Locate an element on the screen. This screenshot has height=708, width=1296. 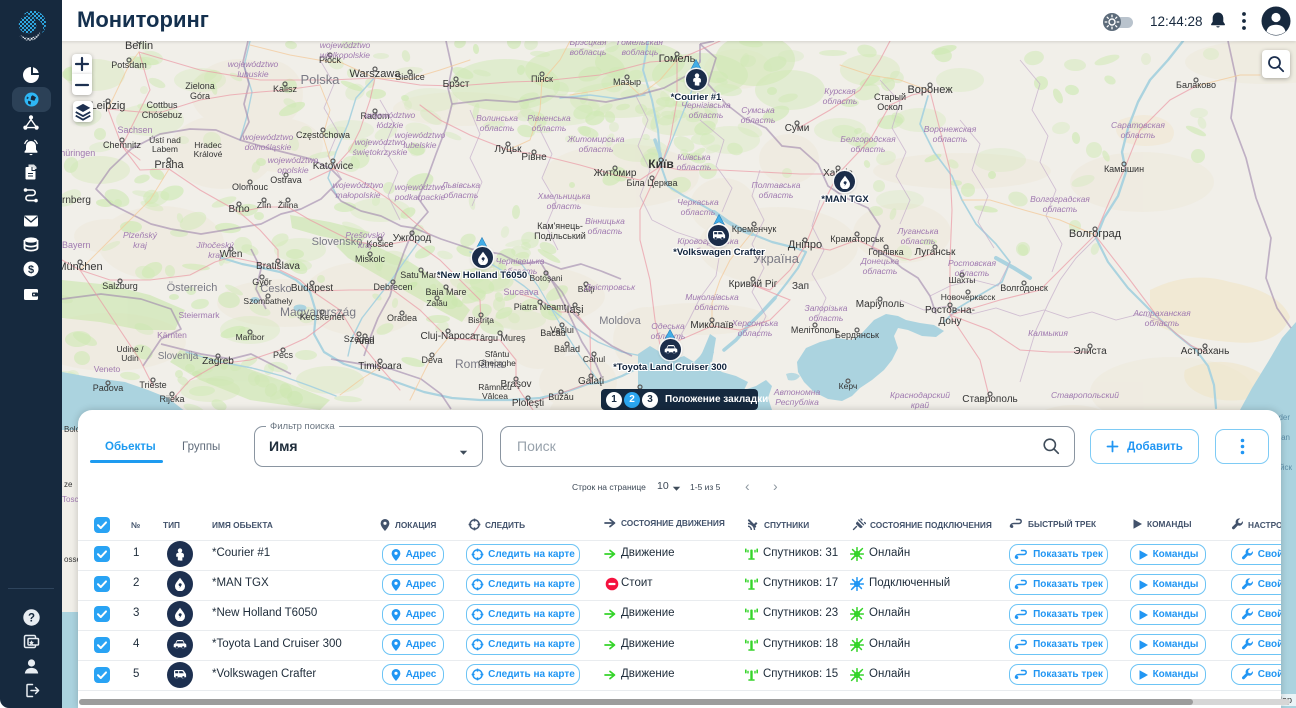
svg-text: München is located at coordinates (82, 267).